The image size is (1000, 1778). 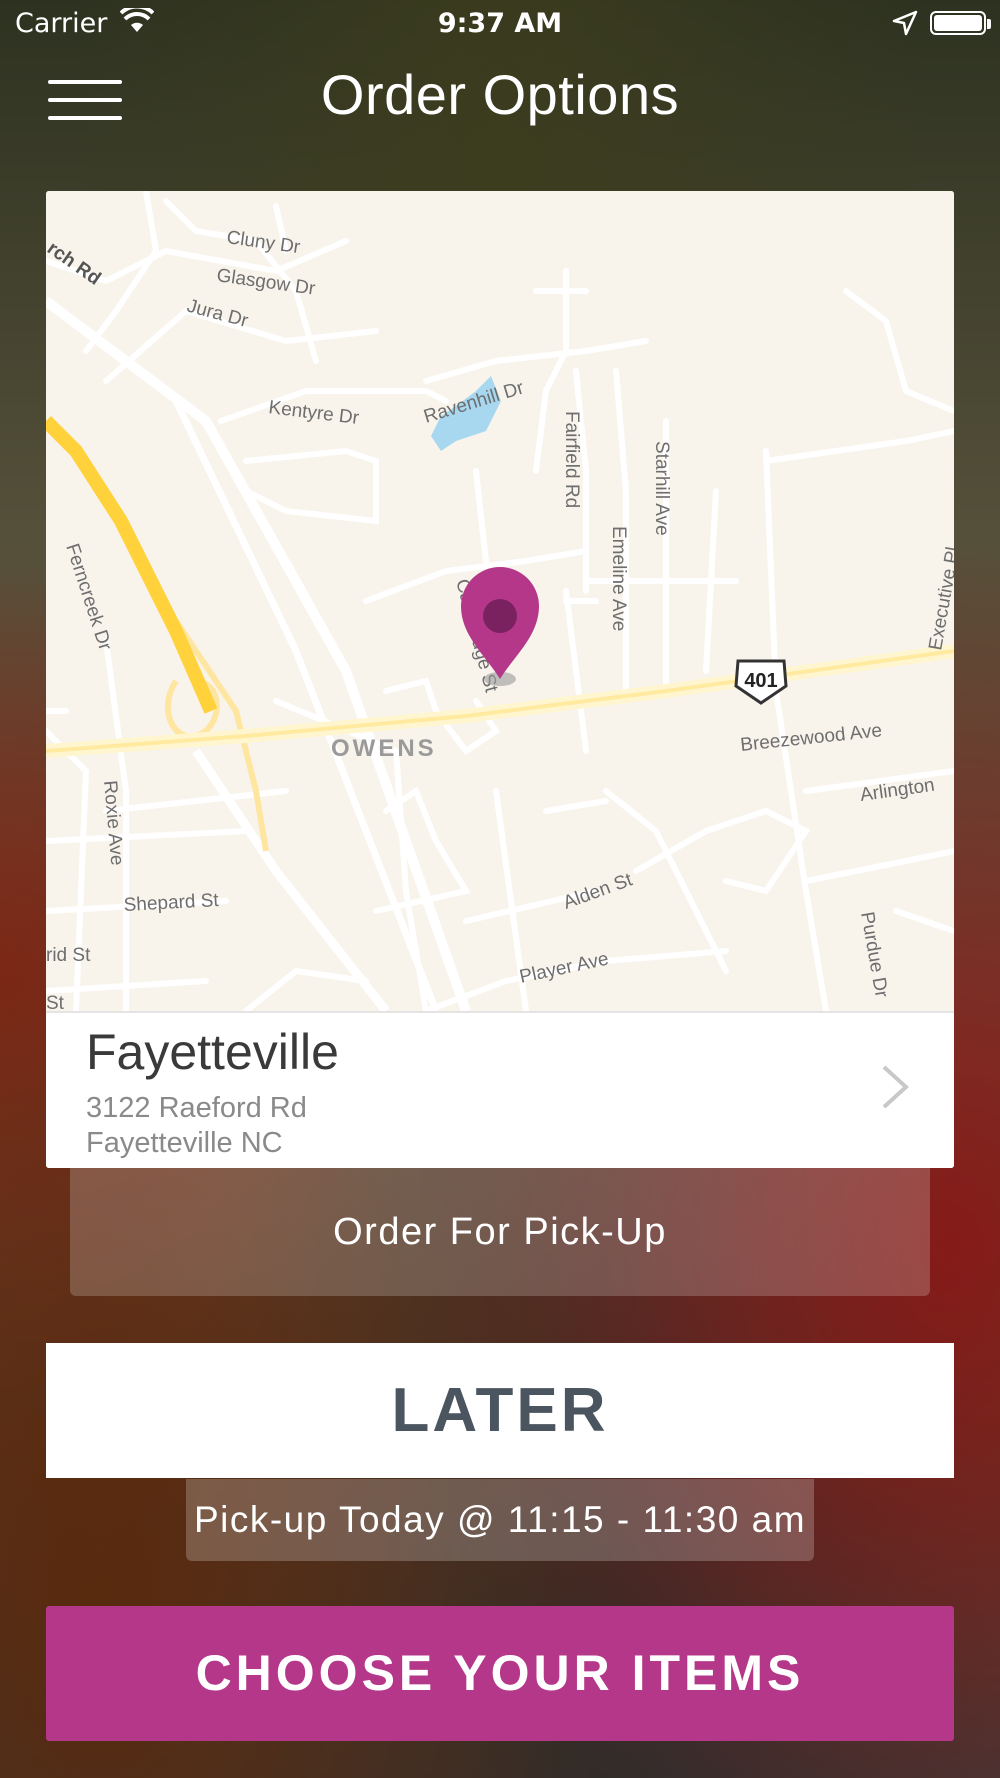 I want to click on nav-bar: Order Options, so click(x=500, y=97).